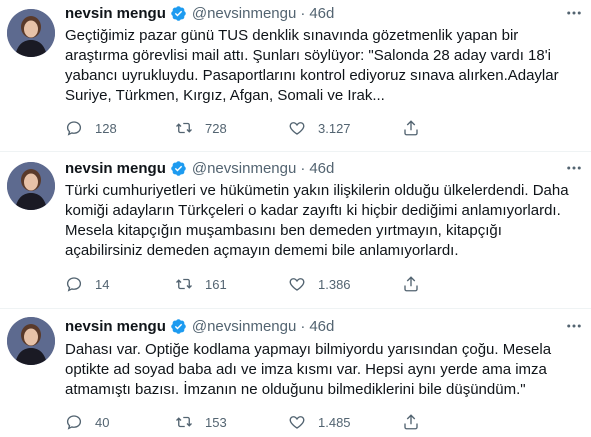  Describe the element at coordinates (285, 284) in the screenshot. I see `tweet-actions: 14 161 1.386` at that location.